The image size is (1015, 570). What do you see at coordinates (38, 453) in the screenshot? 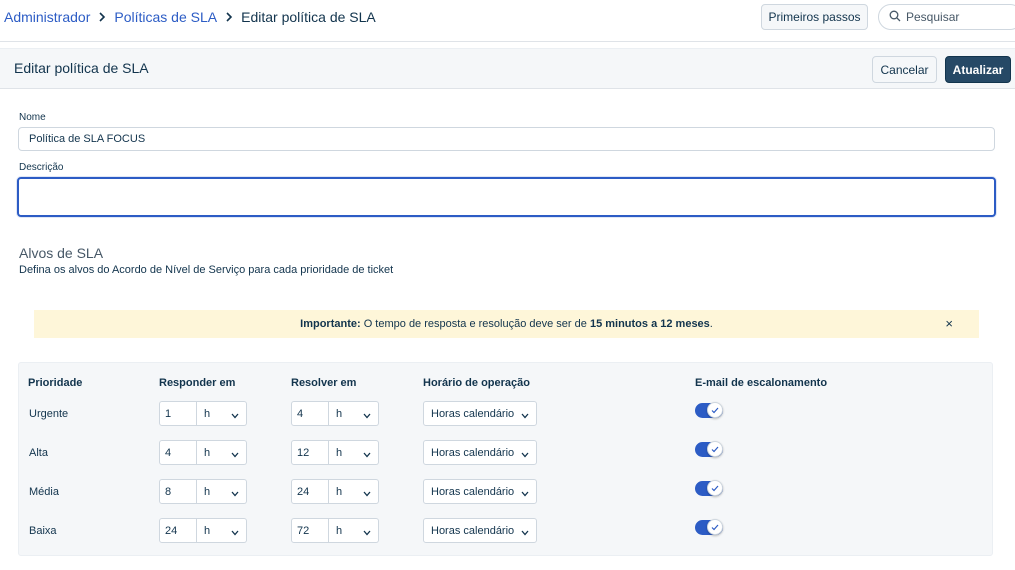
I see `priority-label: Alta` at bounding box center [38, 453].